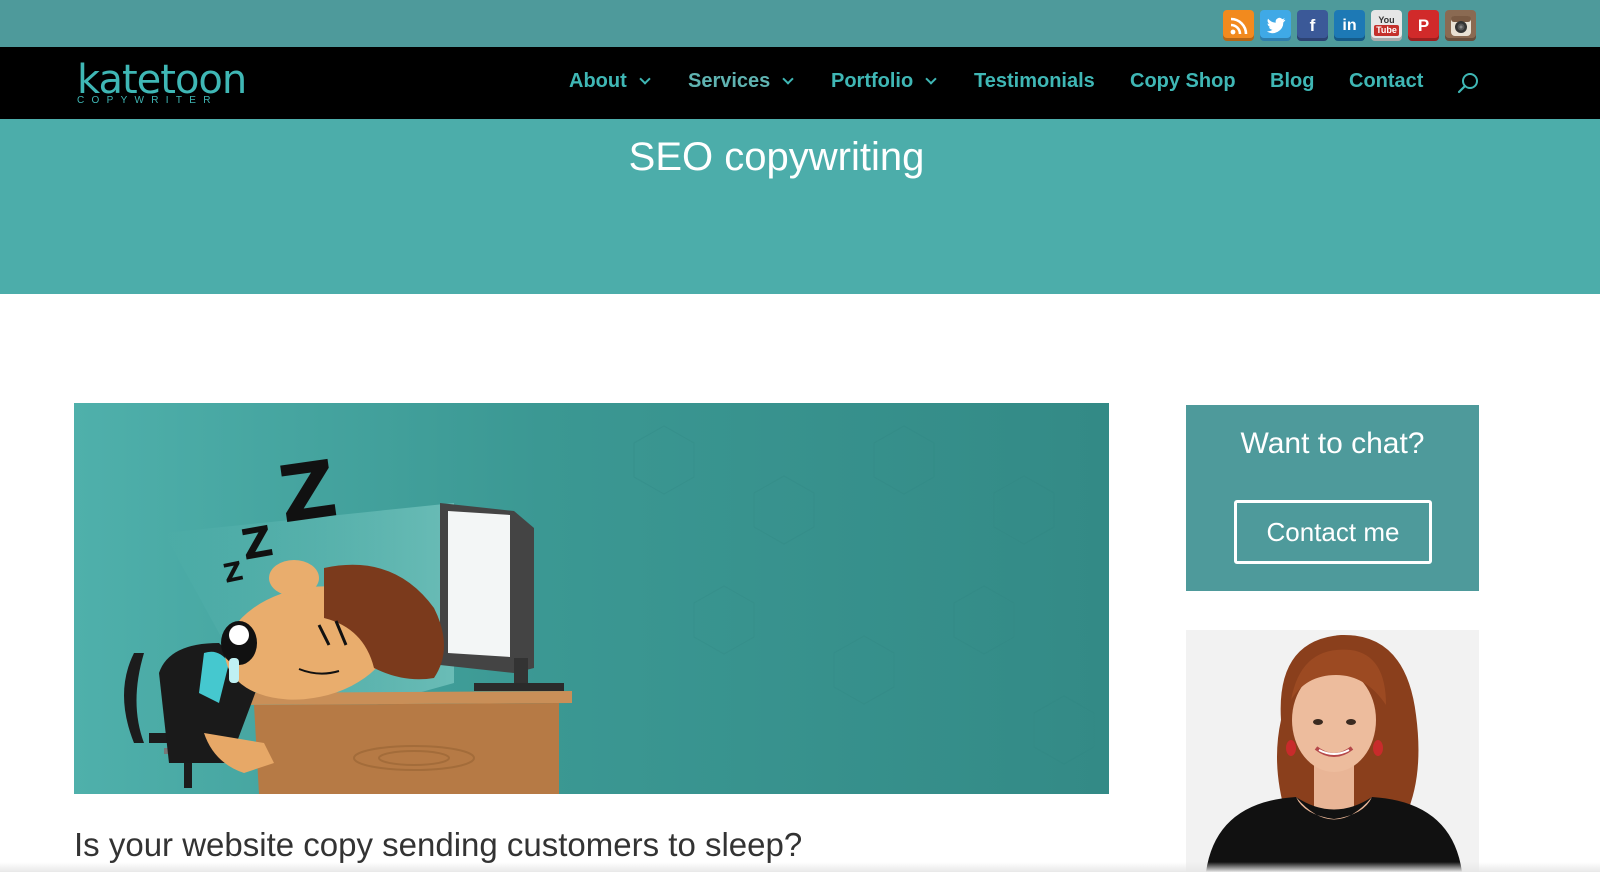 This screenshot has height=872, width=1600. What do you see at coordinates (1423, 25) in the screenshot?
I see `pinterest-icon: P` at bounding box center [1423, 25].